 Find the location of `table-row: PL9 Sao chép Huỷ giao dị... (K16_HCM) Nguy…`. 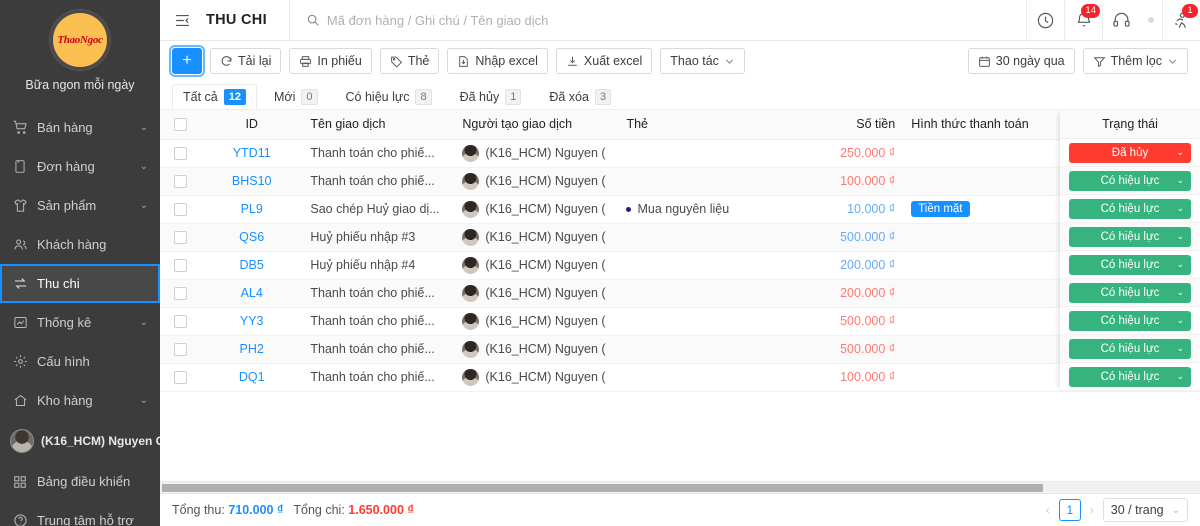

table-row: PL9 Sao chép Huỷ giao dị... (K16_HCM) Nguy… is located at coordinates (680, 209).